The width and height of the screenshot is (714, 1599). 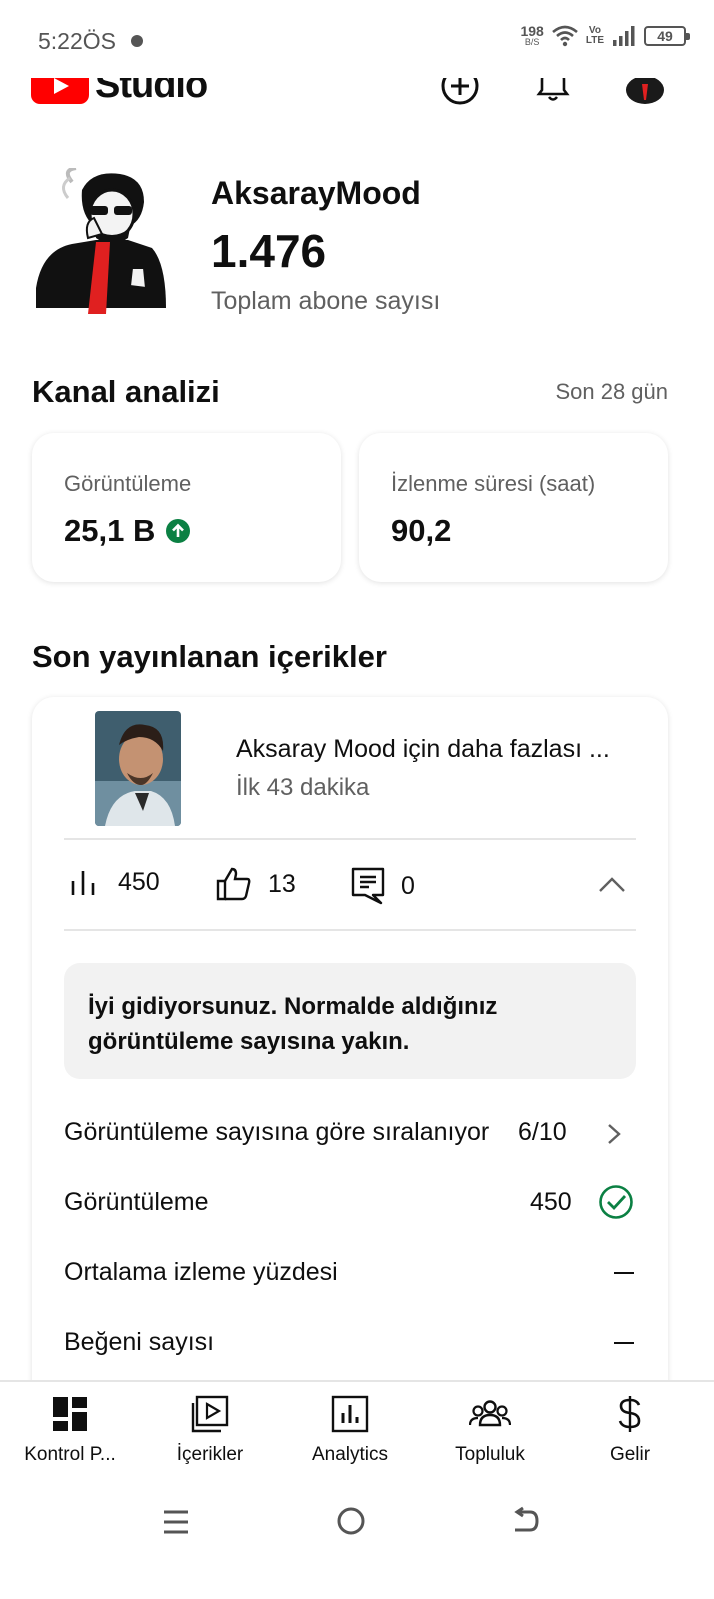 What do you see at coordinates (350, 1272) in the screenshot?
I see `avg-percentage-row: Ortalama izleme yüzdesi` at bounding box center [350, 1272].